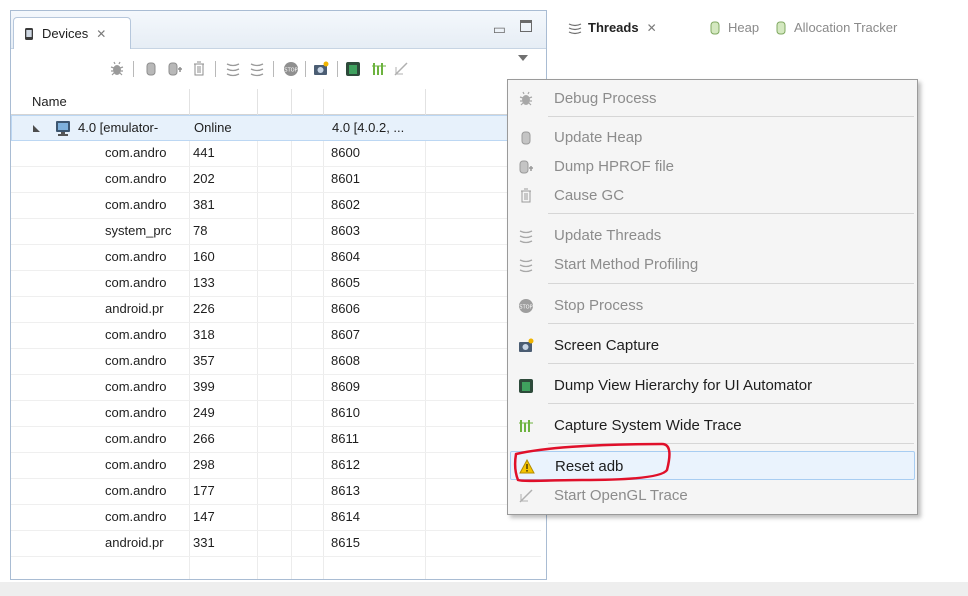 This screenshot has height=596, width=968. I want to click on tab-threads: Threads ✕, so click(612, 27).